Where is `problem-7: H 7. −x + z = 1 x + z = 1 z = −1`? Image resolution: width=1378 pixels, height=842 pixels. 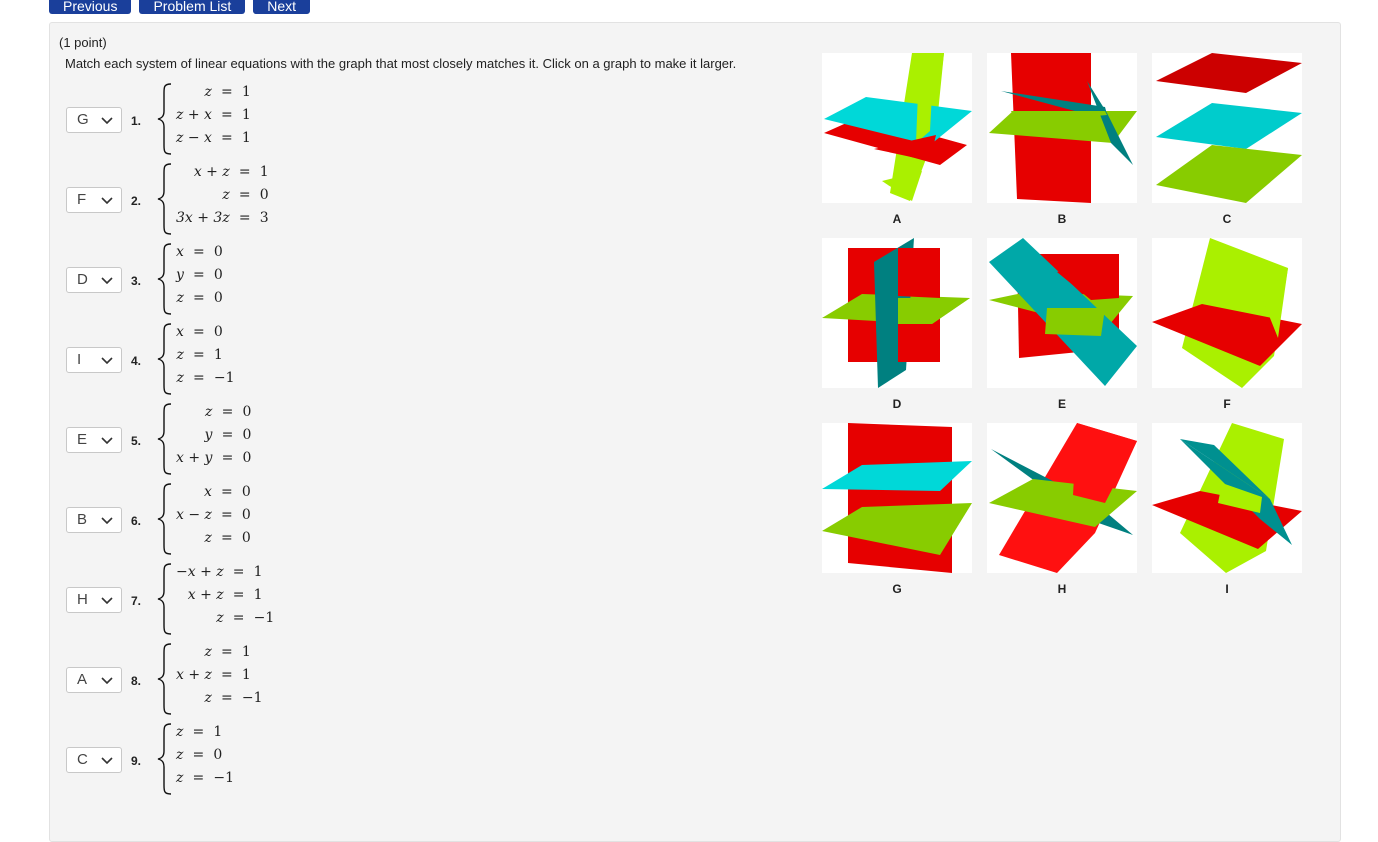 problem-7: H 7. −x + z = 1 x + z = 1 z = −1 is located at coordinates (216, 603).